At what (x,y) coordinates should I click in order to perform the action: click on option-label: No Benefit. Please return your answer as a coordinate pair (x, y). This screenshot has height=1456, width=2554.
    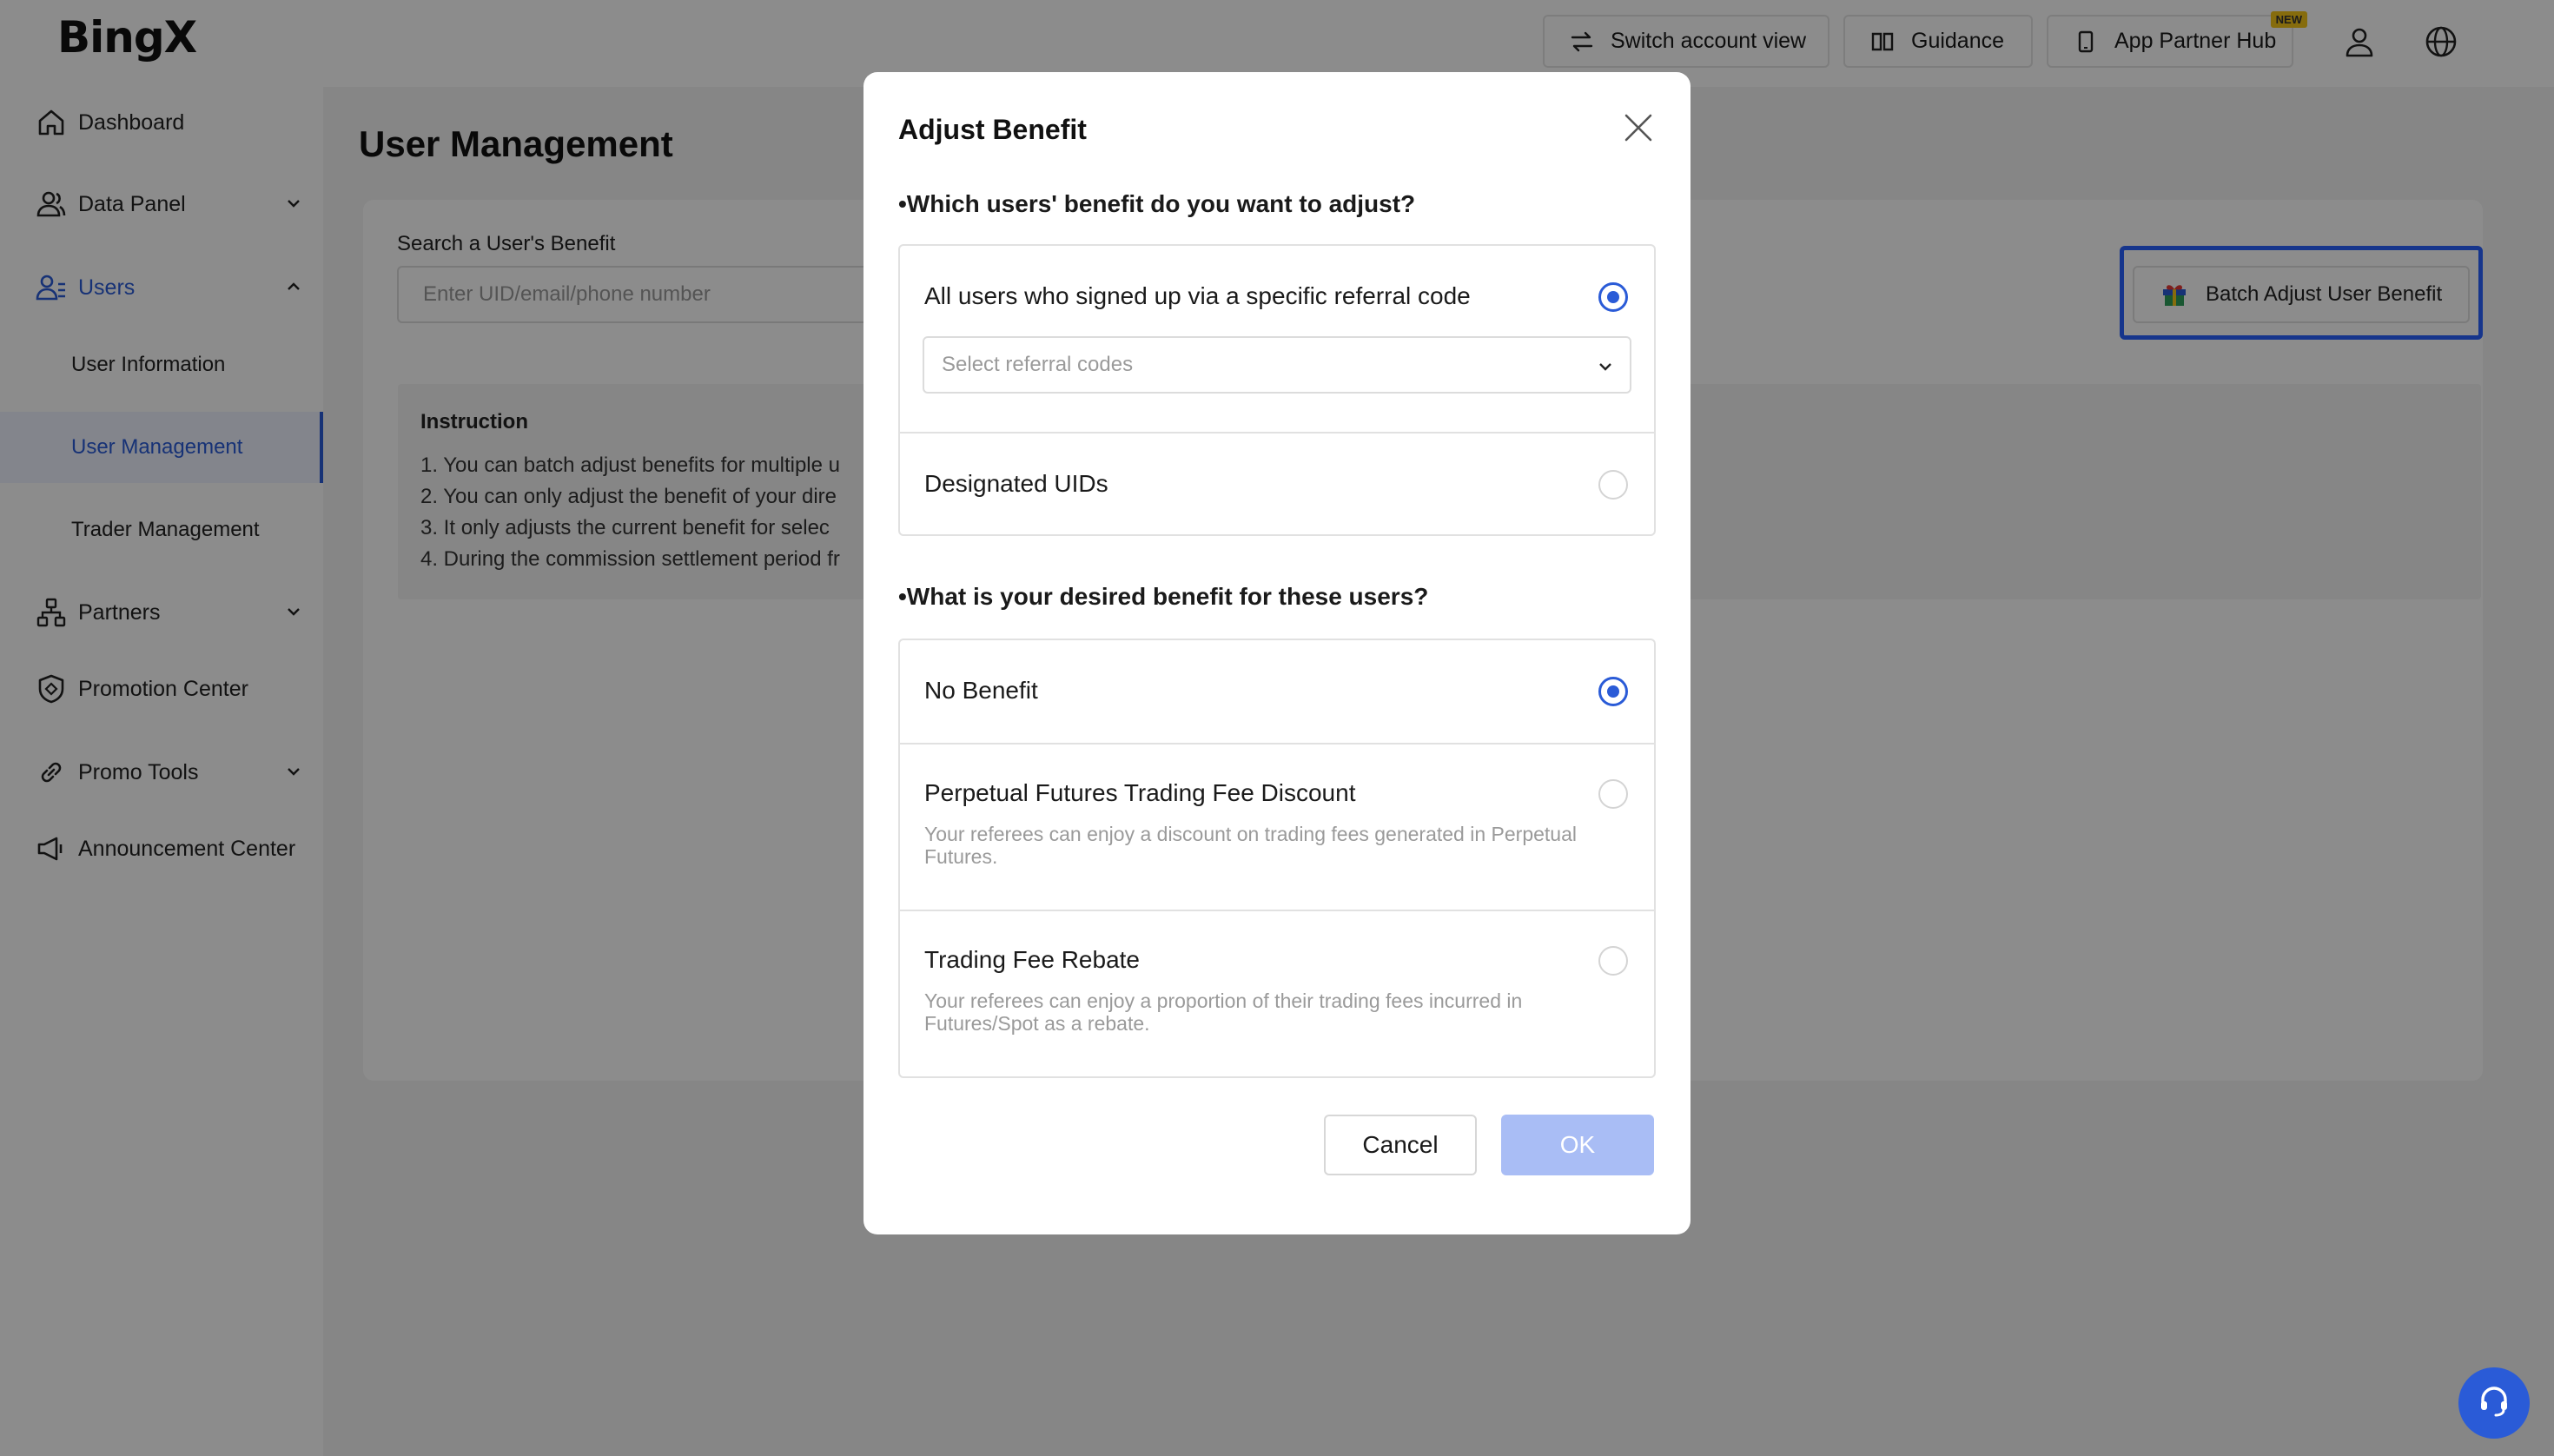
    Looking at the image, I should click on (981, 690).